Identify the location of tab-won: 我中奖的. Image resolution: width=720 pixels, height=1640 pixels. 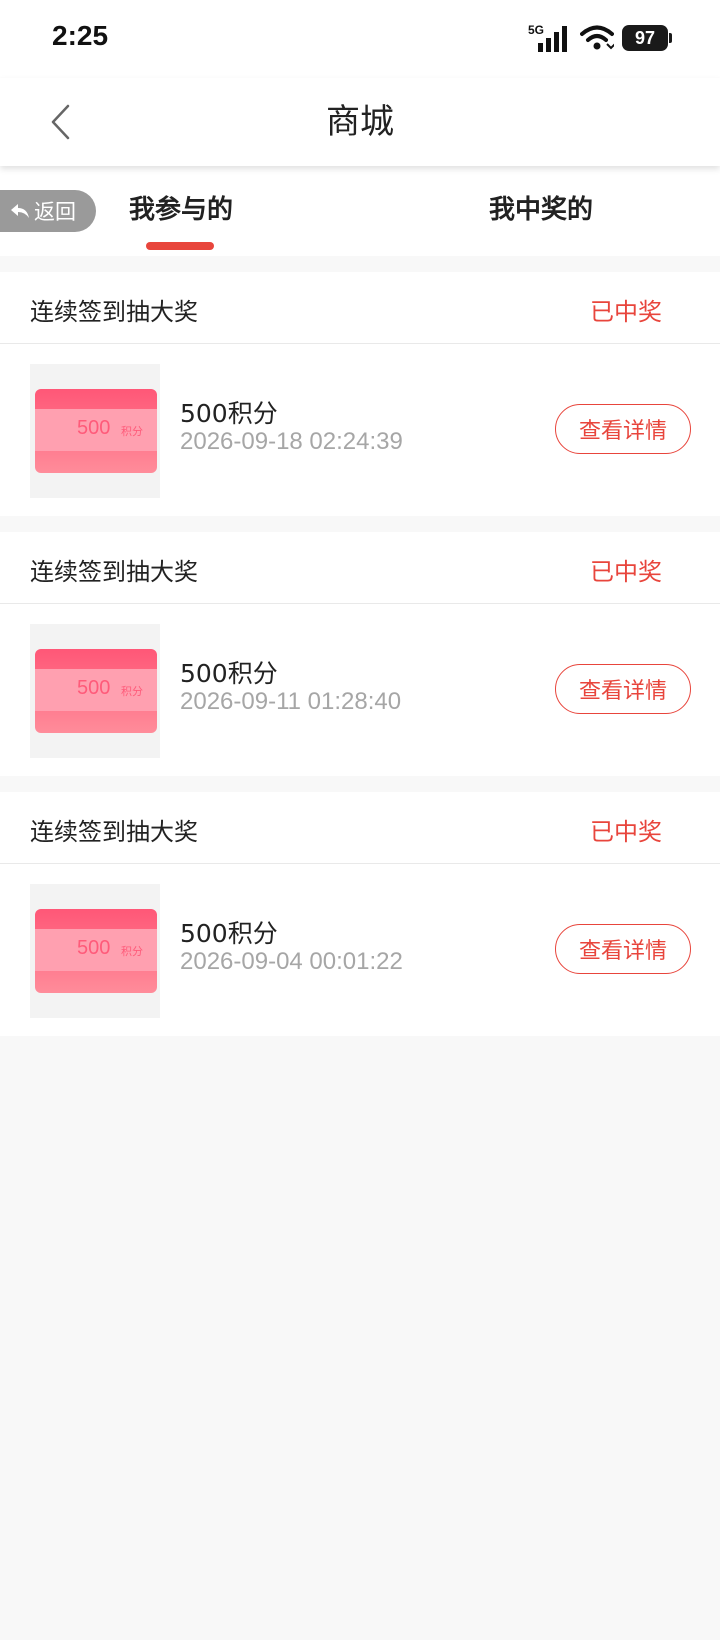
(541, 210).